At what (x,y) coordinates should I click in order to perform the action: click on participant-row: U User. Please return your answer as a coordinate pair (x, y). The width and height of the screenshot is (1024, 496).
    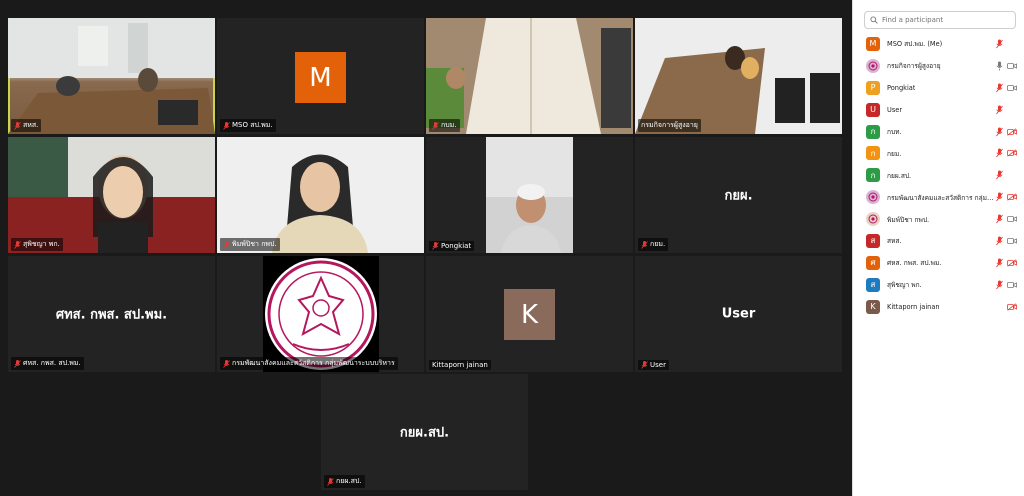
    Looking at the image, I should click on (938, 110).